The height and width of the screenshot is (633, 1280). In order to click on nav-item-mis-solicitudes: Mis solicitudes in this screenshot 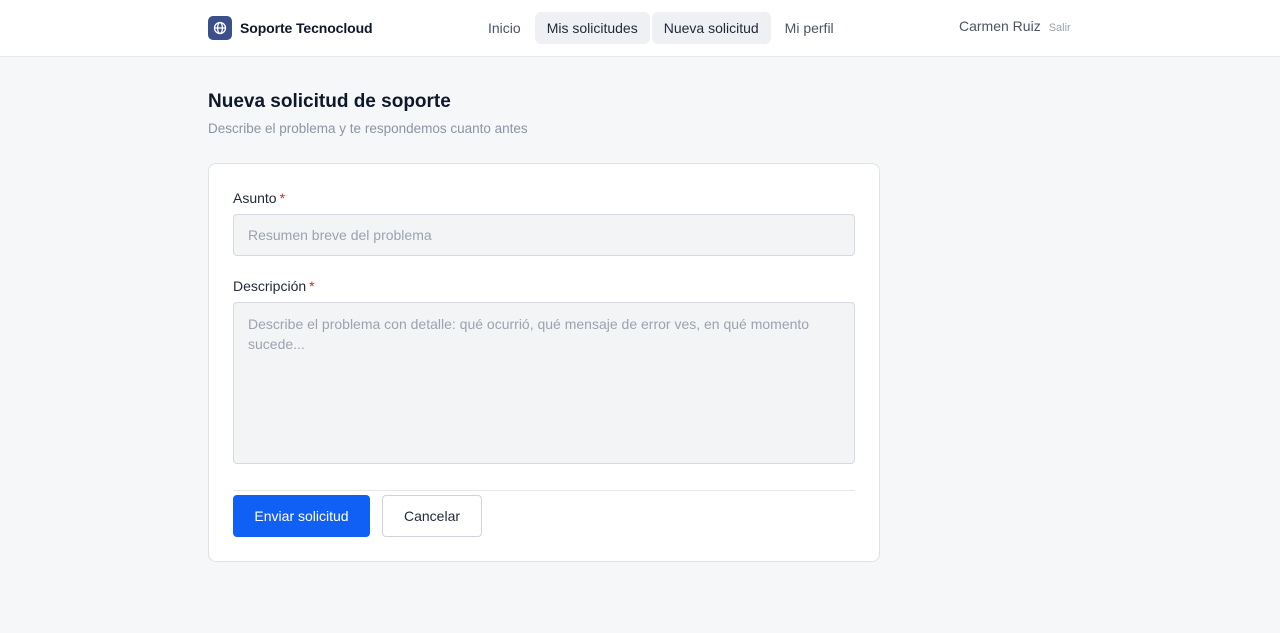, I will do `click(592, 28)`.